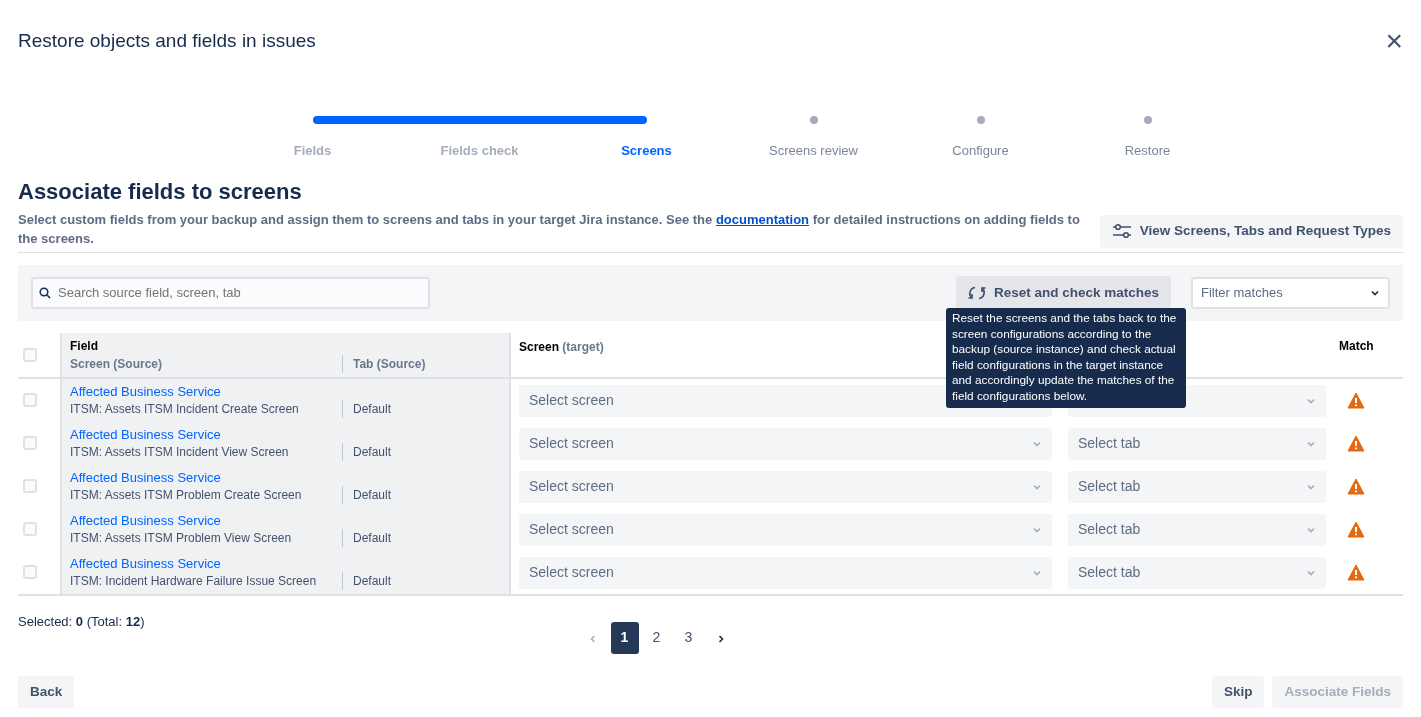  I want to click on description-text: Select custom fields from your backup and assign them to screens and tabs in your target Jira instance. See the documentation for detailed instructions on adding fields to the screens., so click(549, 229).